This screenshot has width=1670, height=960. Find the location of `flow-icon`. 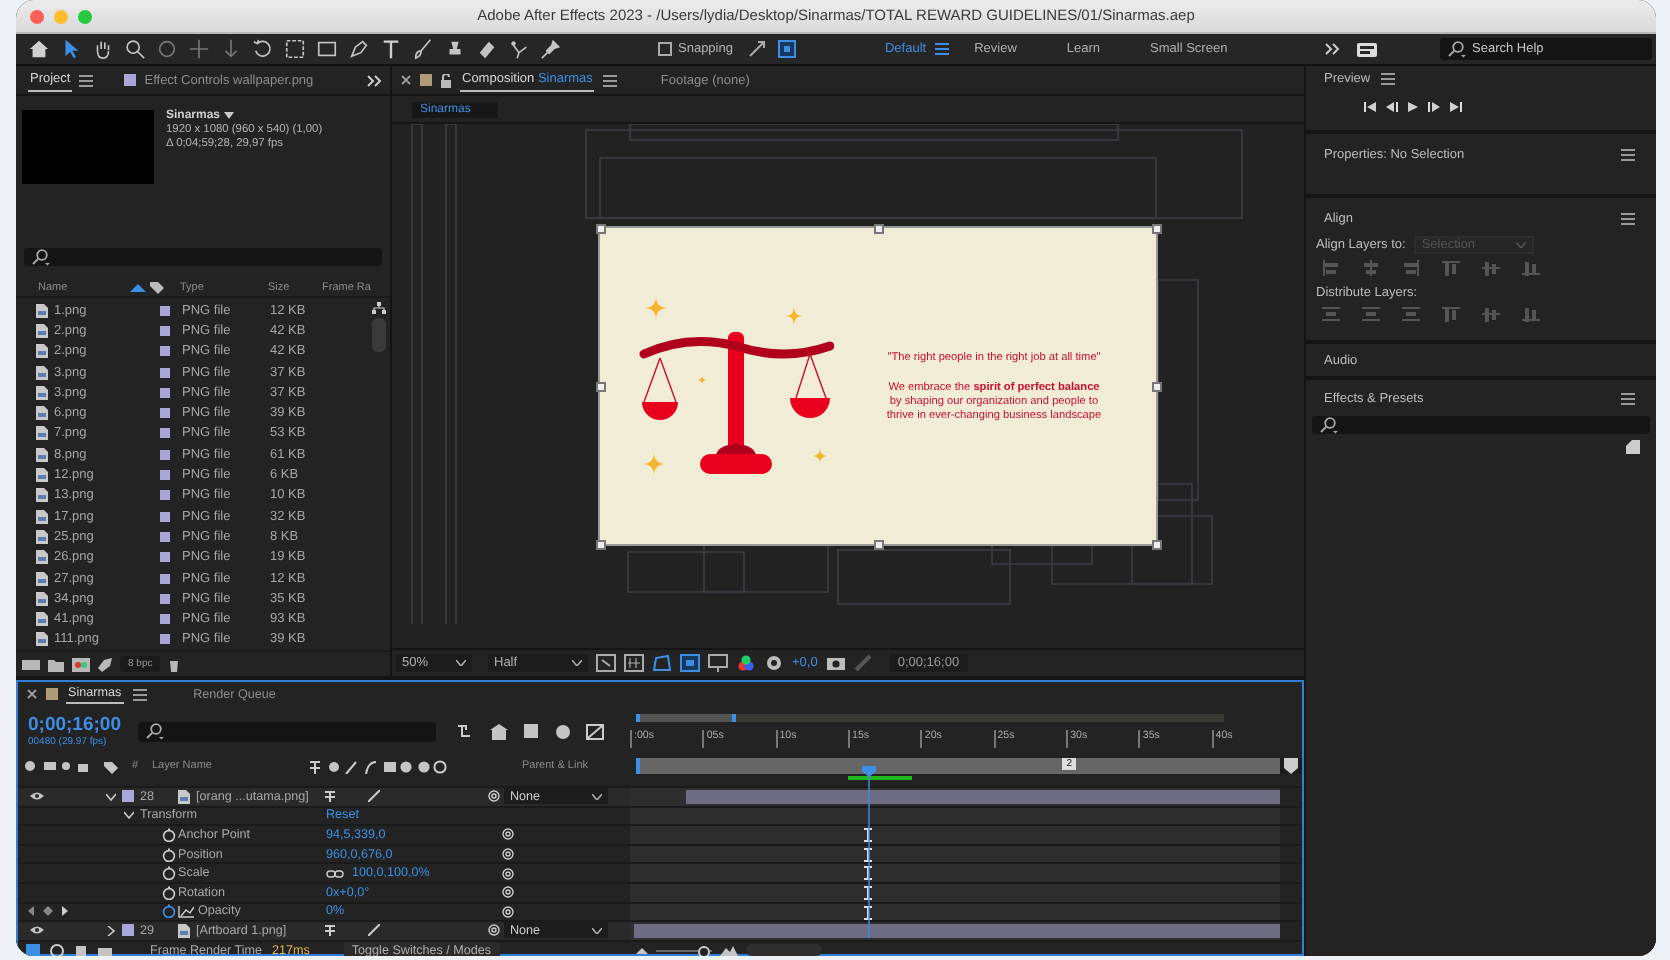

flow-icon is located at coordinates (105, 949).